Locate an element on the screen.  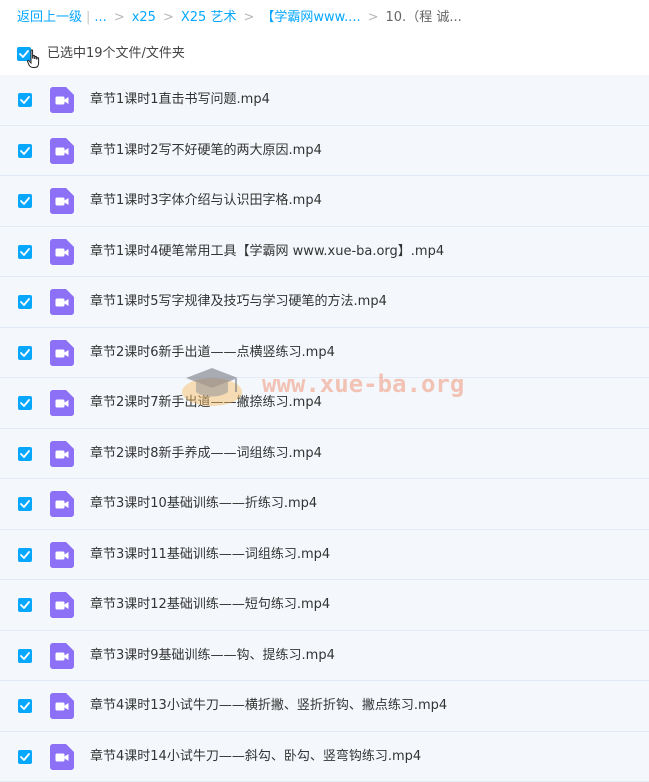
file-name: 章节2课时7新手出道——撇捺练习.mp4 is located at coordinates (206, 403).